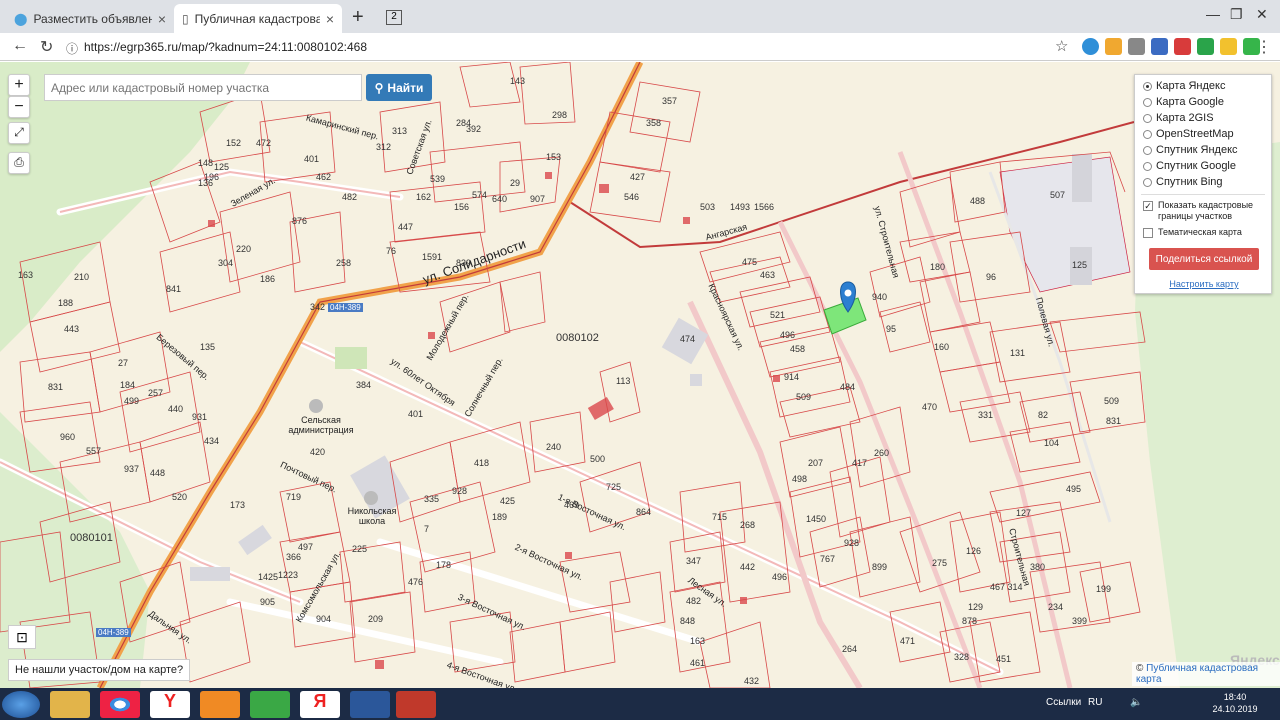 This screenshot has height=720, width=1280. I want to click on plot-number-label: 220, so click(243, 249).